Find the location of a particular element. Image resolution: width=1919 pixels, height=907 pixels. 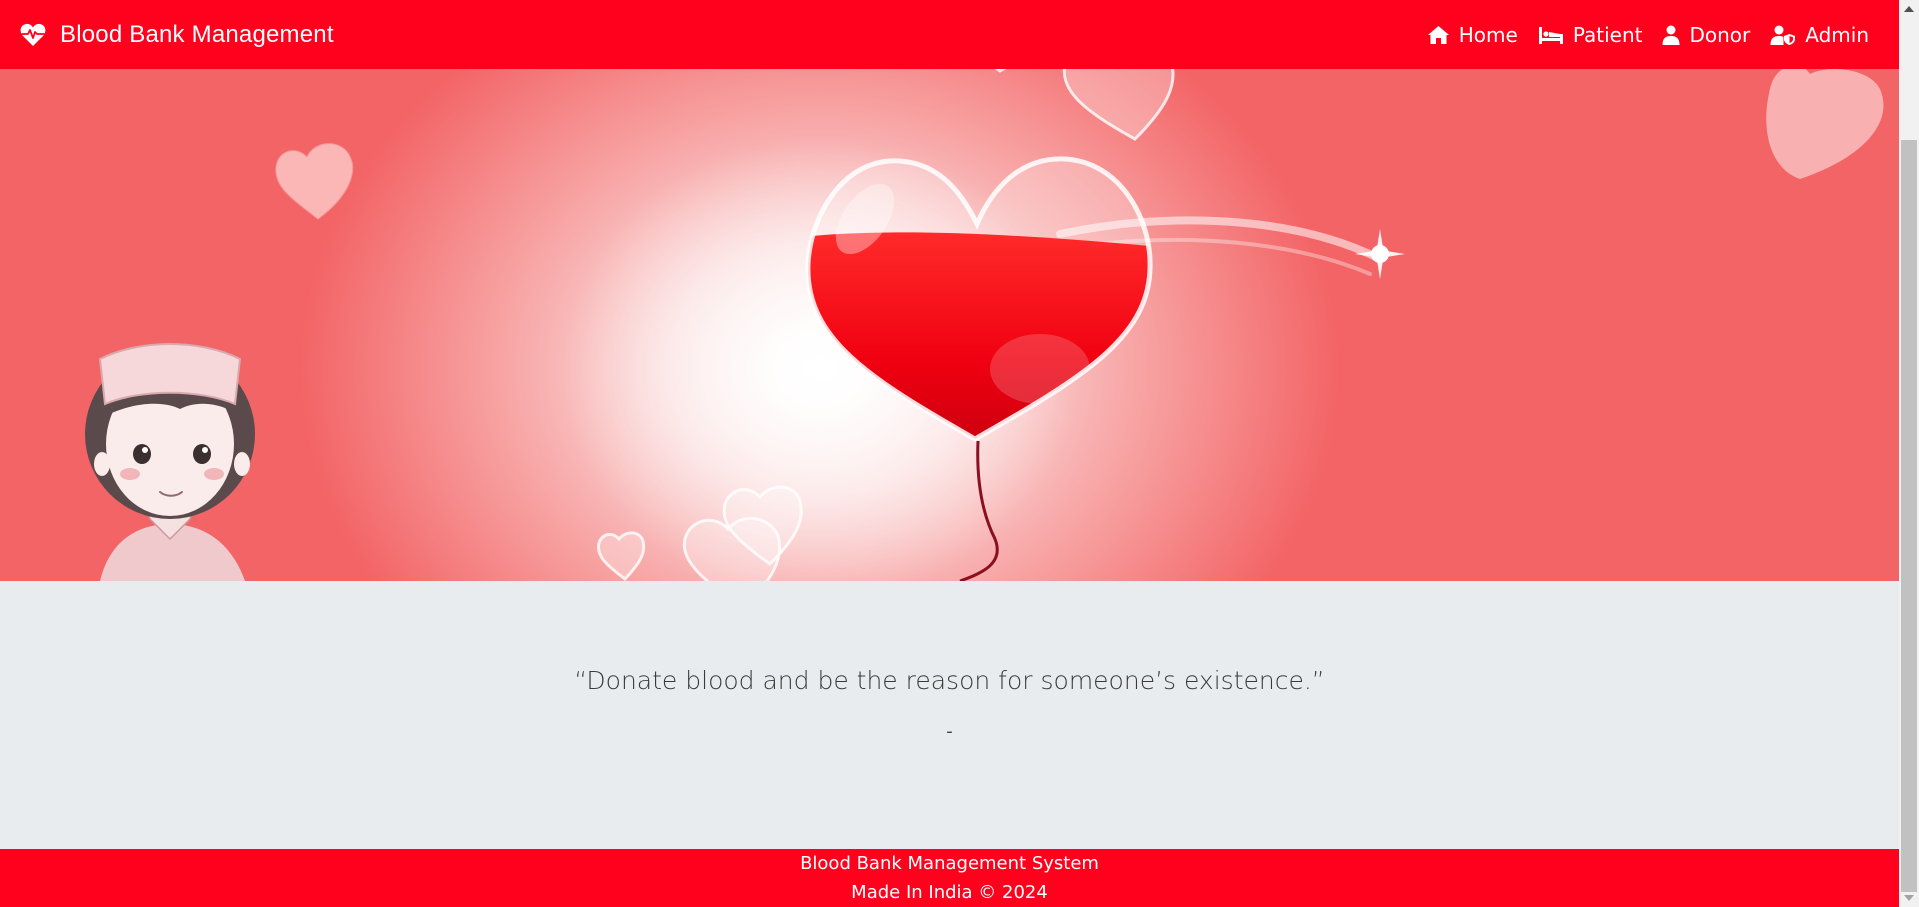

heart-pulse-icon is located at coordinates (33, 35).